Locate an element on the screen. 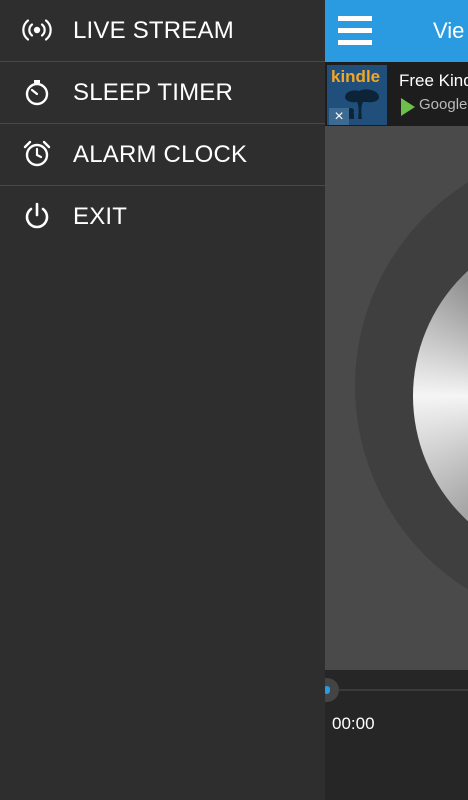  ad-banner: kindle × Free Kind Google p is located at coordinates (396, 94).